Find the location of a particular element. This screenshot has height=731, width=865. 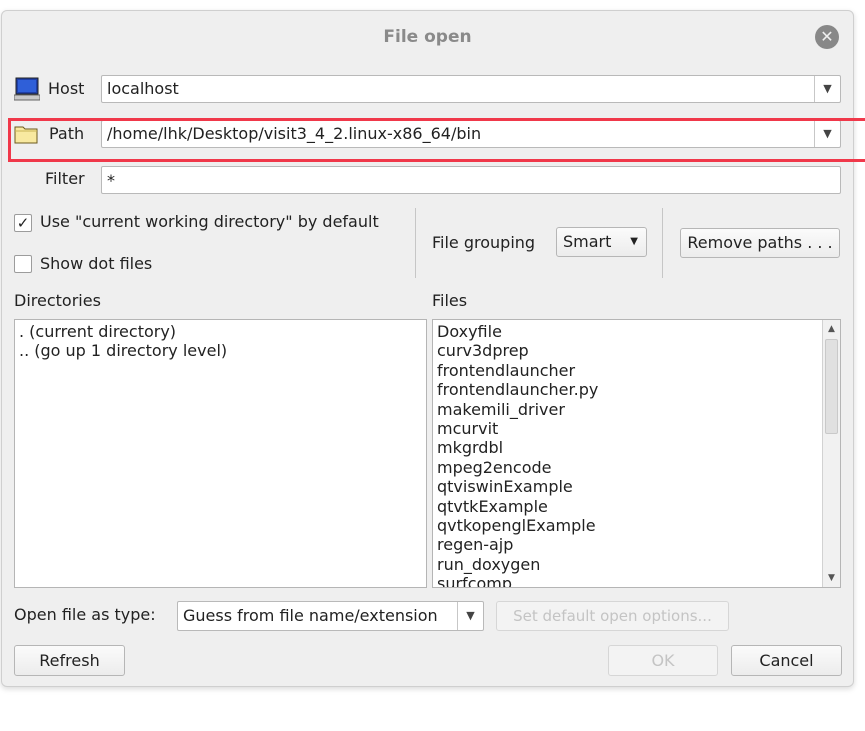

list-item: qvtkopenglExample is located at coordinates (636, 525).